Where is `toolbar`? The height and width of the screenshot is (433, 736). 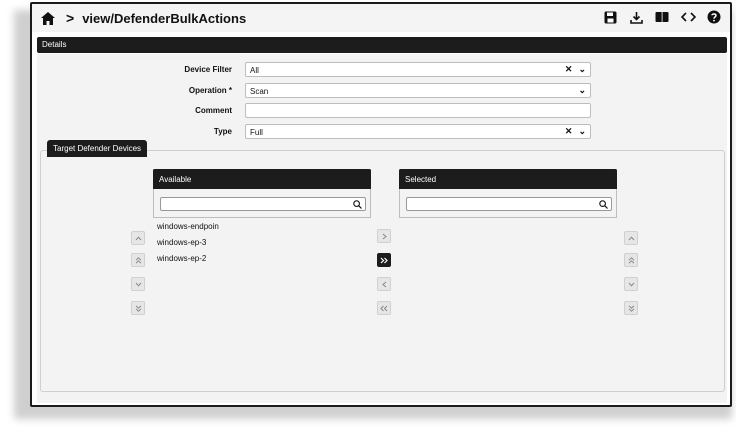
toolbar is located at coordinates (662, 17).